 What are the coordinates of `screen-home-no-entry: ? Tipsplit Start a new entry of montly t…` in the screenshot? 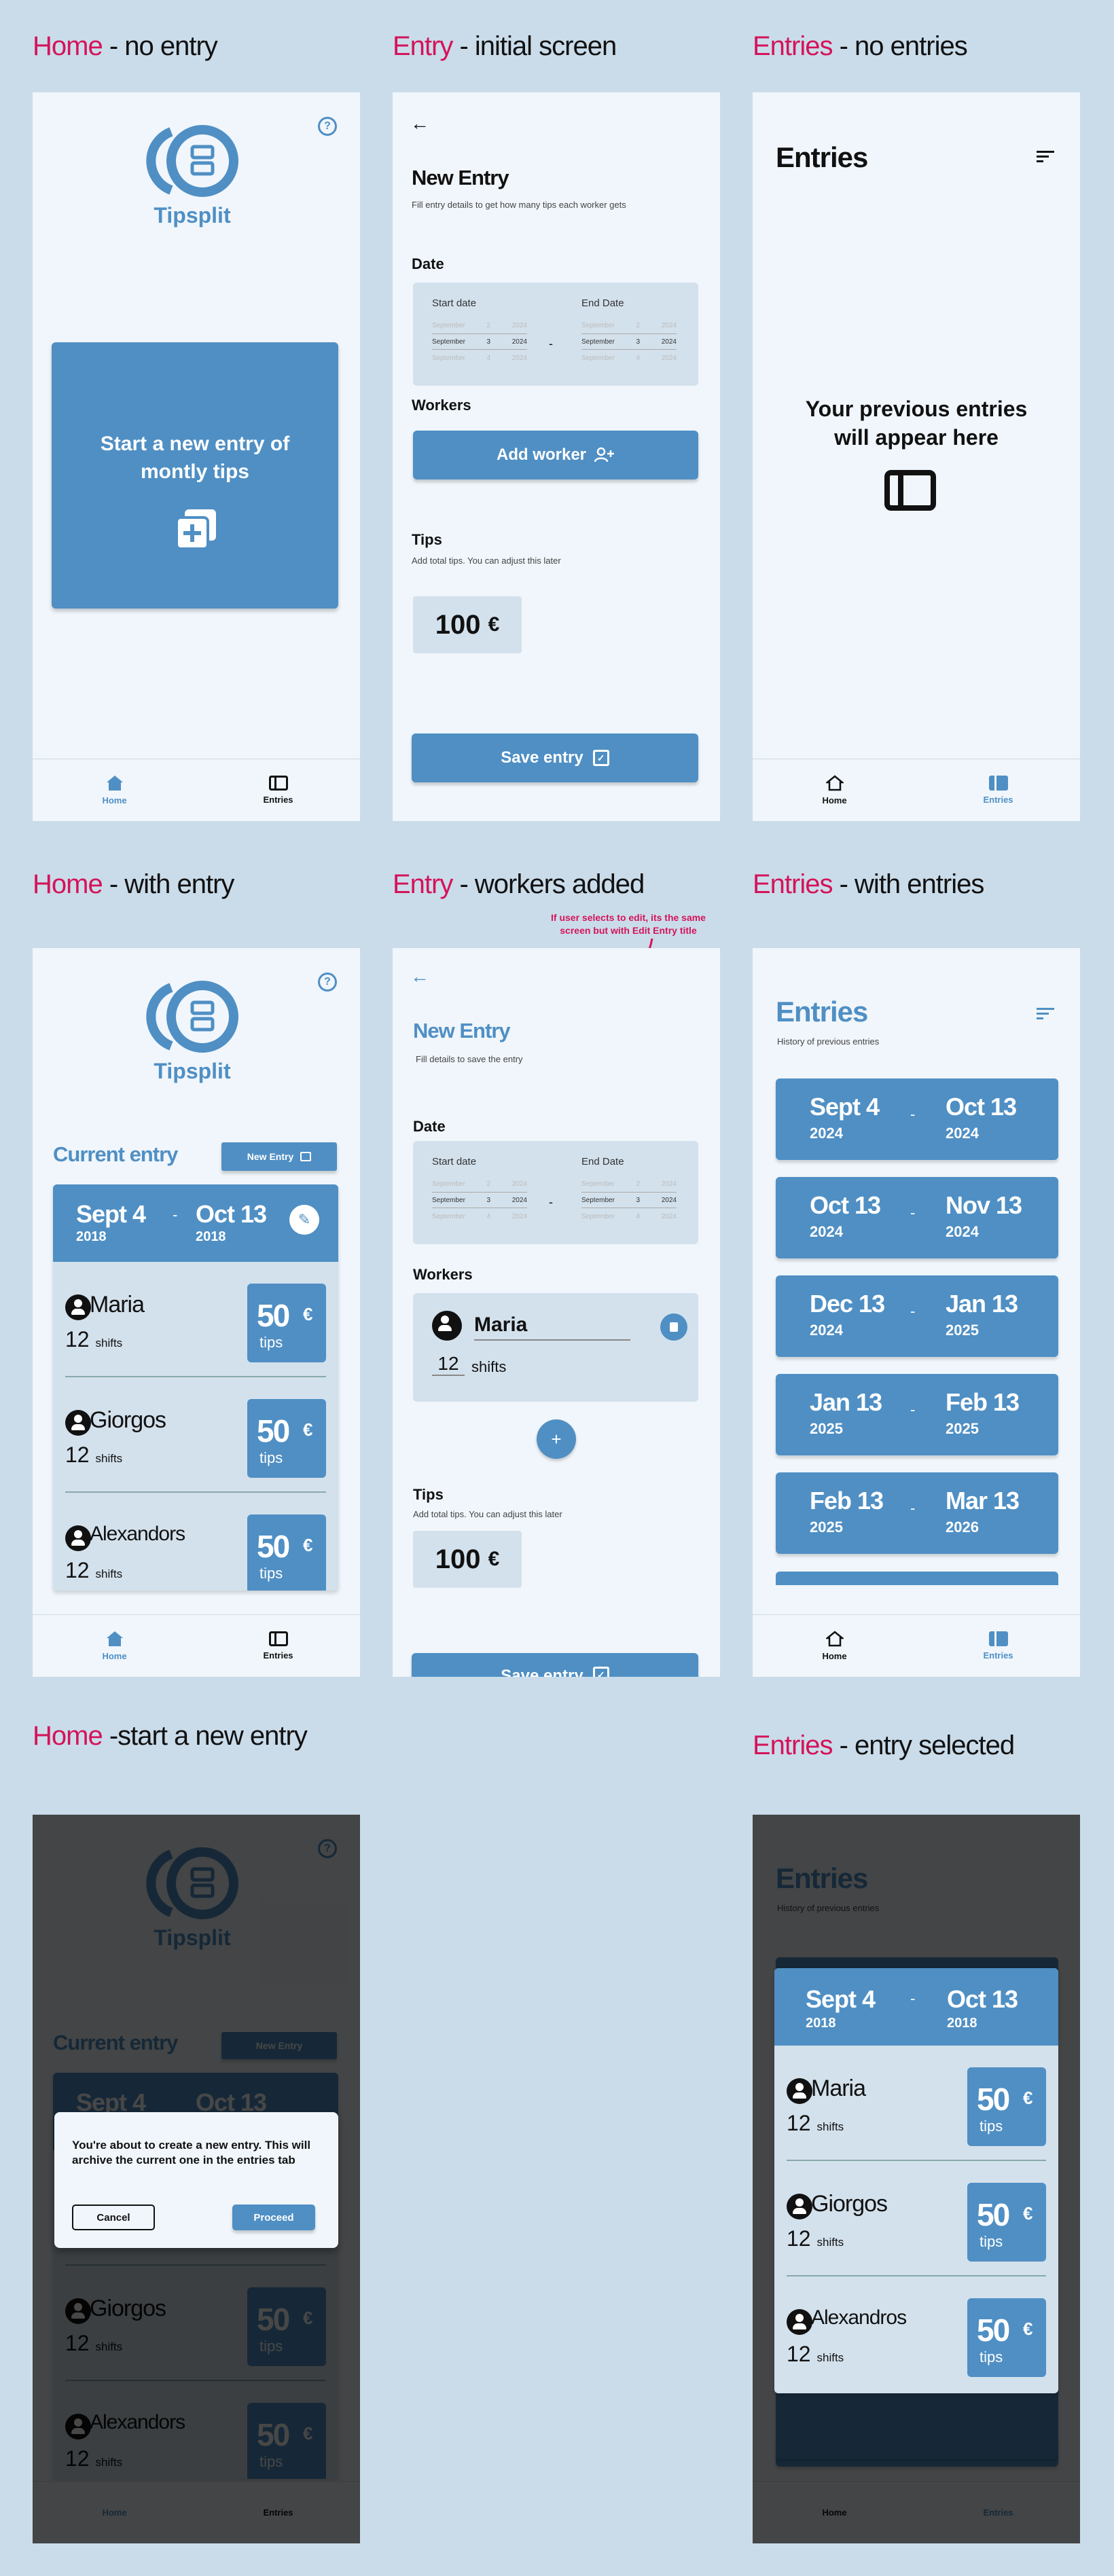 It's located at (196, 456).